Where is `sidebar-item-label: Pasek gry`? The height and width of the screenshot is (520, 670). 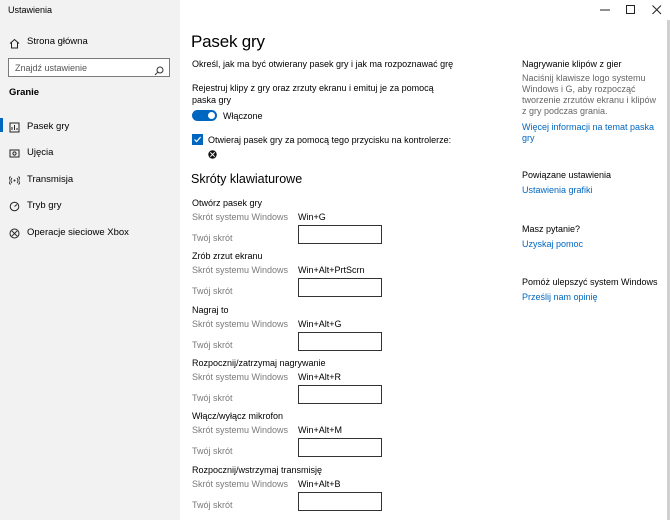
sidebar-item-label: Pasek gry is located at coordinates (48, 126).